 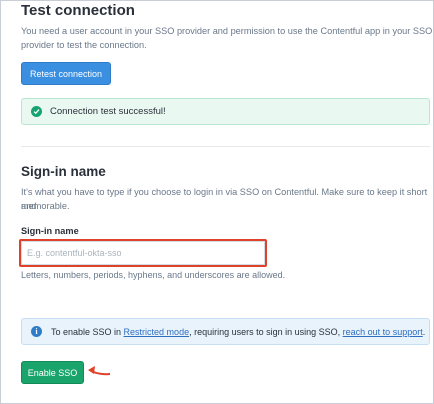 I want to click on section-divider, so click(x=225, y=146).